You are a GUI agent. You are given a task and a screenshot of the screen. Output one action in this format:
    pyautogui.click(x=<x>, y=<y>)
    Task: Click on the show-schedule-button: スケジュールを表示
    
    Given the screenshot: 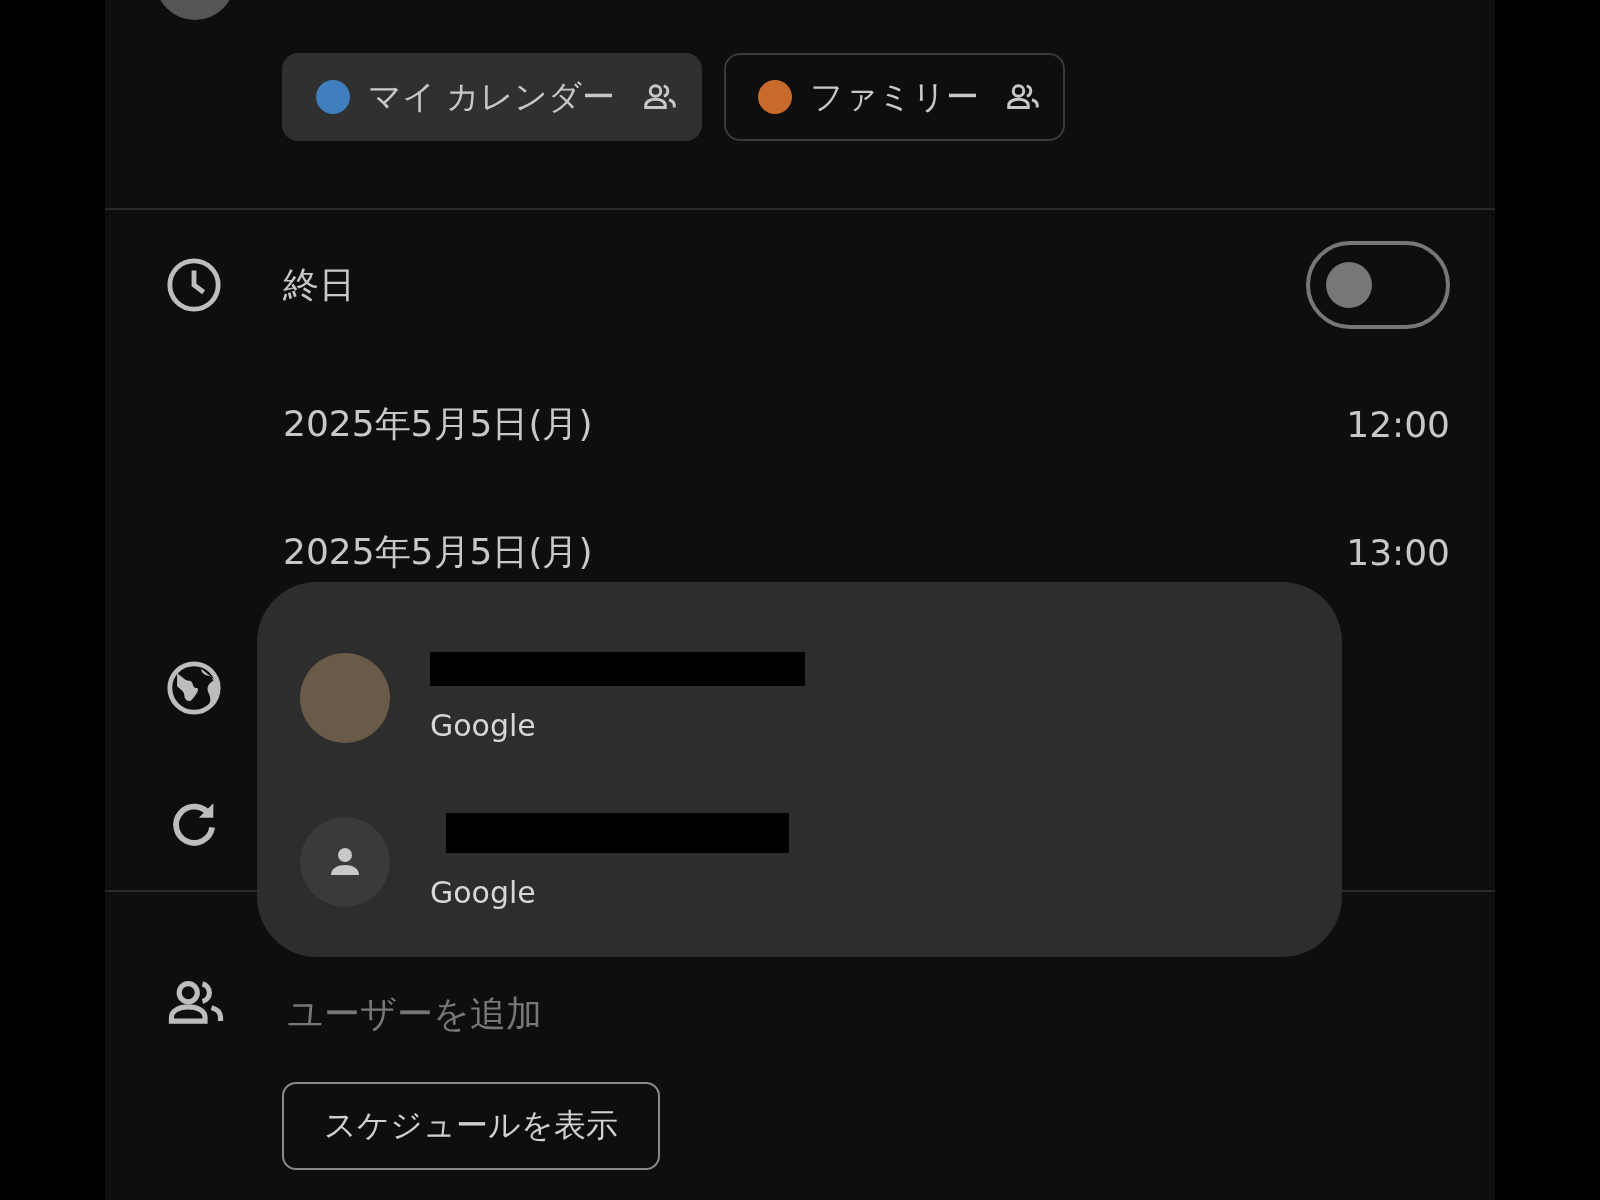 What is the action you would take?
    pyautogui.click(x=471, y=1126)
    